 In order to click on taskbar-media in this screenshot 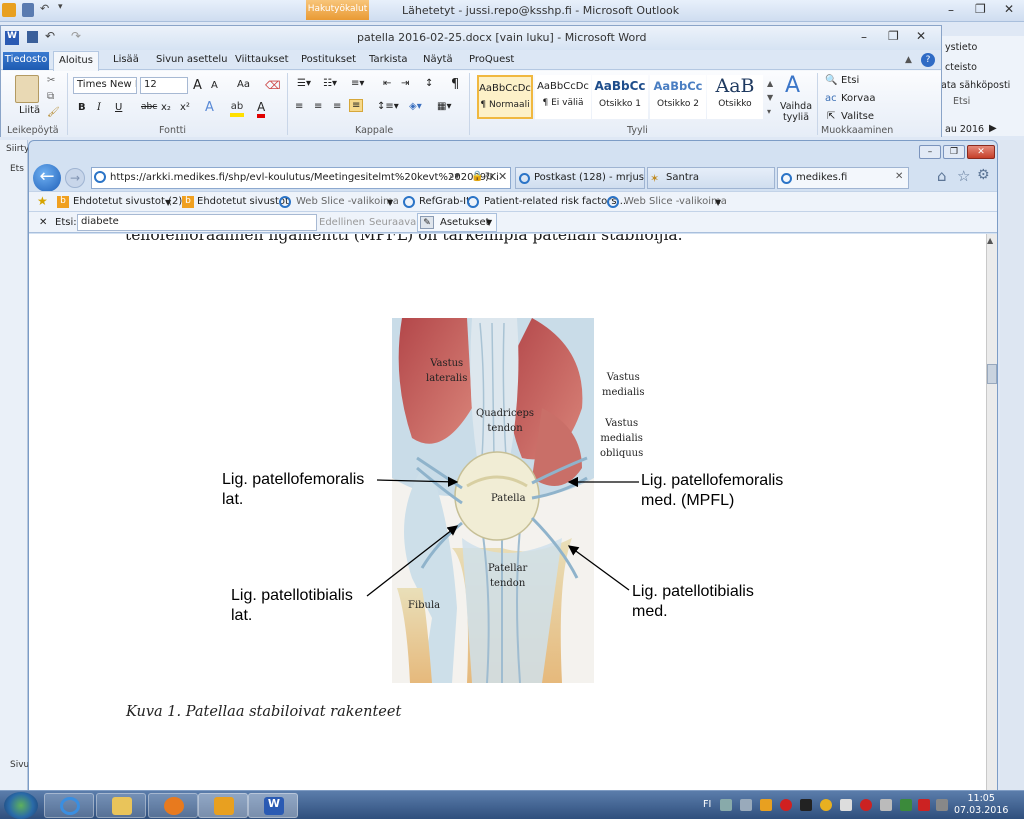, I will do `click(173, 805)`.